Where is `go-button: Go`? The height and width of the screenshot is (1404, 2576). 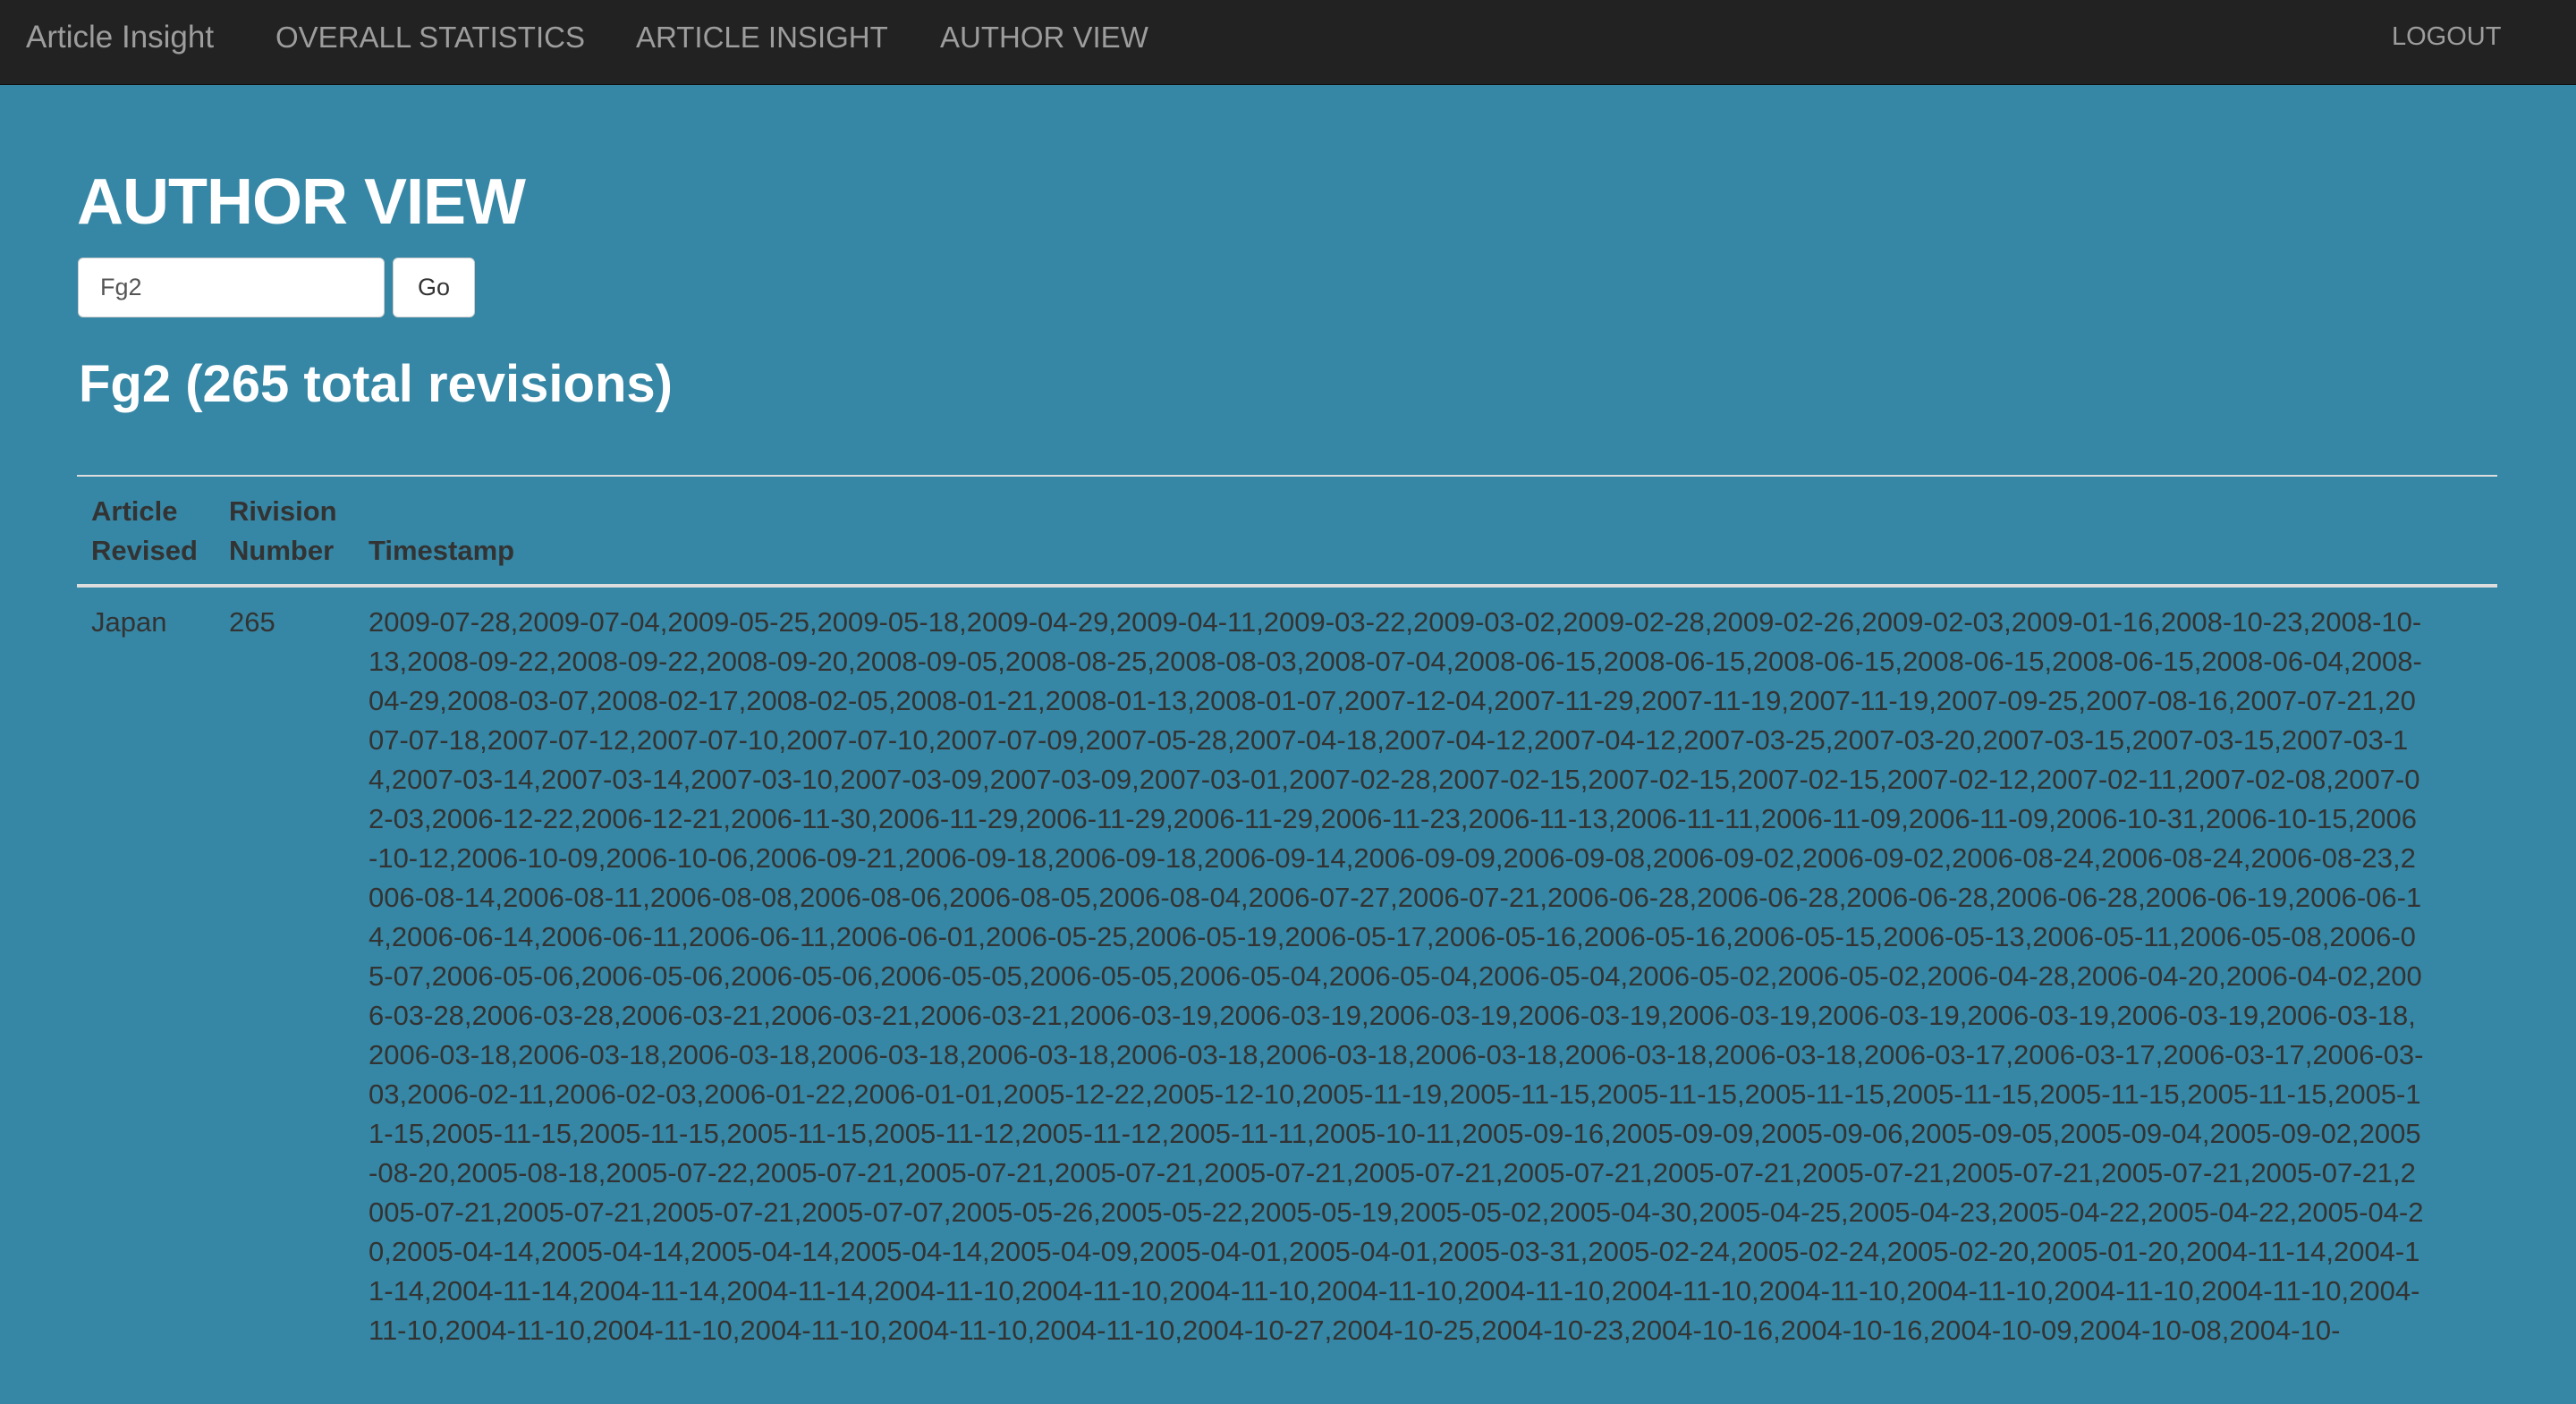
go-button: Go is located at coordinates (434, 287).